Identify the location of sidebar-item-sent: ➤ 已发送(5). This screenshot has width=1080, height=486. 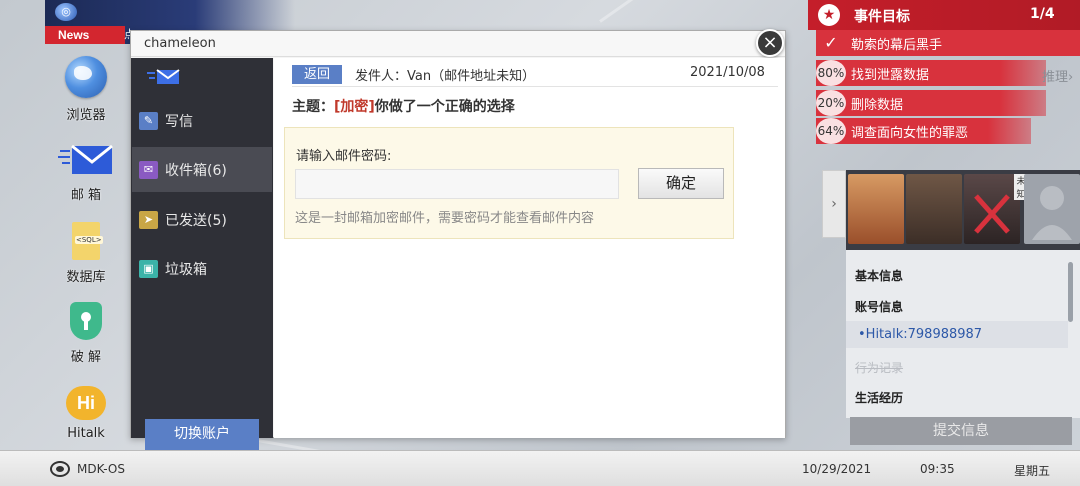
(202, 219).